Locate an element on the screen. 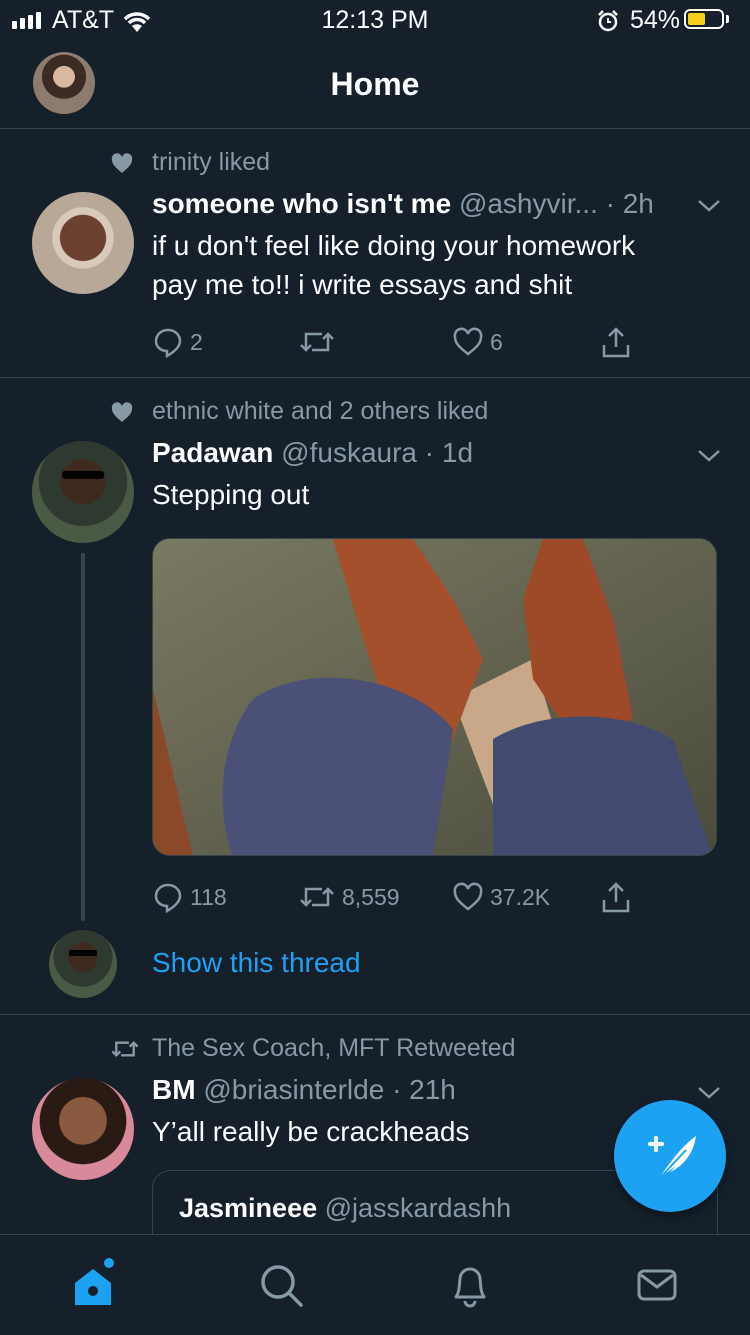 This screenshot has height=1335, width=750. search-icon is located at coordinates (282, 1286).